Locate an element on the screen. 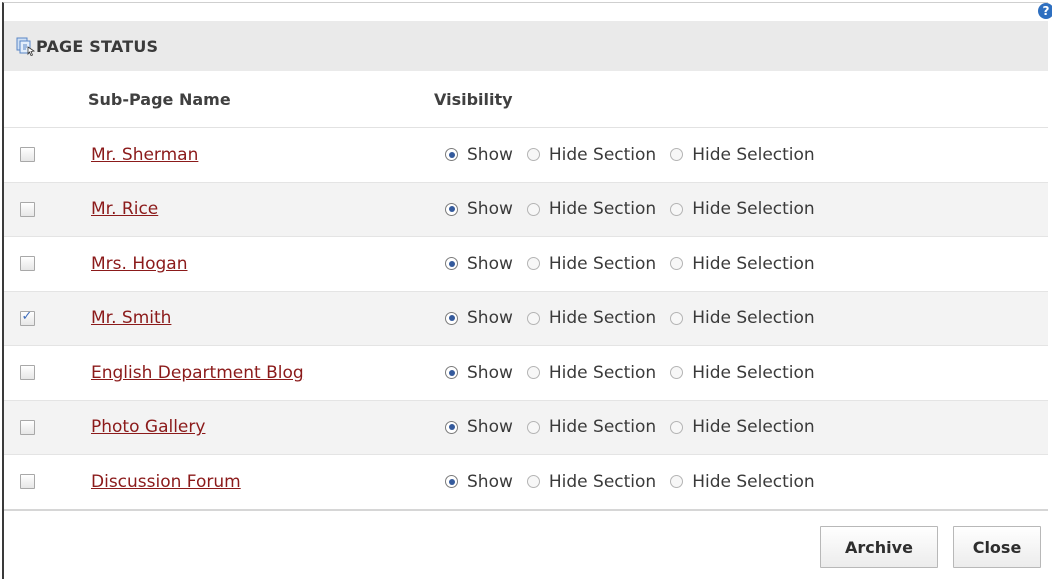 The width and height of the screenshot is (1052, 581). subpage-link: Discussion Forum is located at coordinates (163, 482).